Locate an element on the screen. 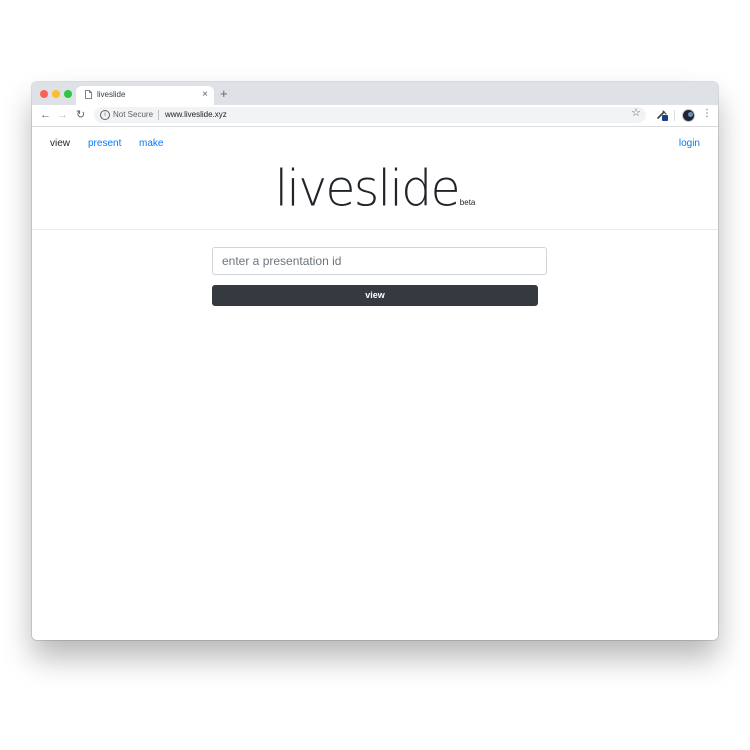  presentation-id-input is located at coordinates (379, 261).